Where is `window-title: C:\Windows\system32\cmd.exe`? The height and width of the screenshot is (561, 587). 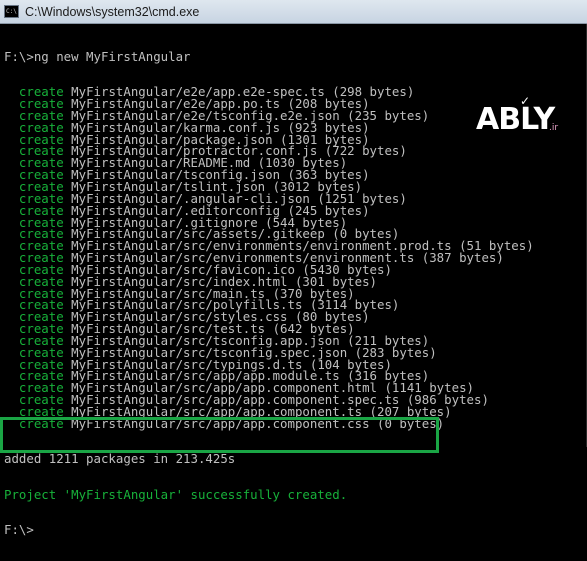
window-title: C:\Windows\system32\cmd.exe is located at coordinates (112, 11).